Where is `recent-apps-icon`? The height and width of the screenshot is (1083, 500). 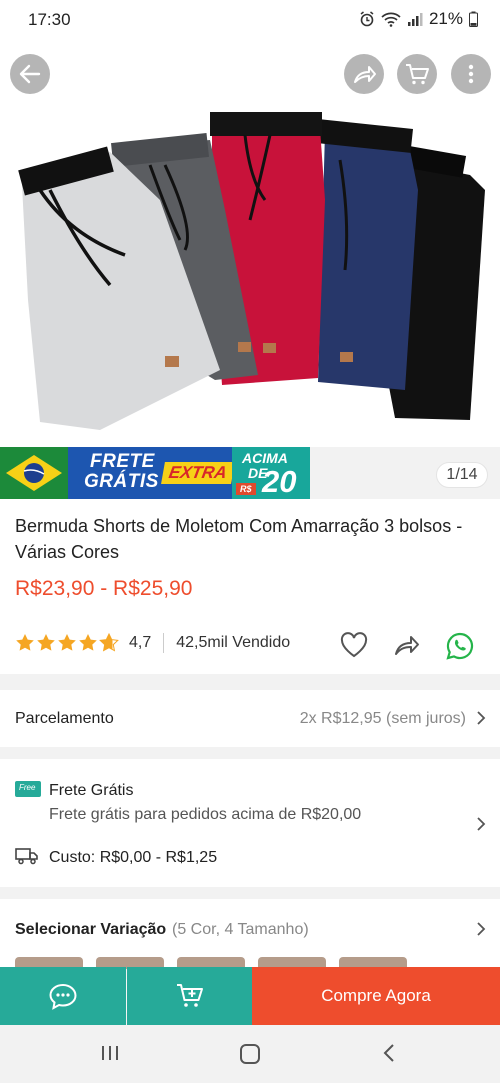 recent-apps-icon is located at coordinates (110, 1053).